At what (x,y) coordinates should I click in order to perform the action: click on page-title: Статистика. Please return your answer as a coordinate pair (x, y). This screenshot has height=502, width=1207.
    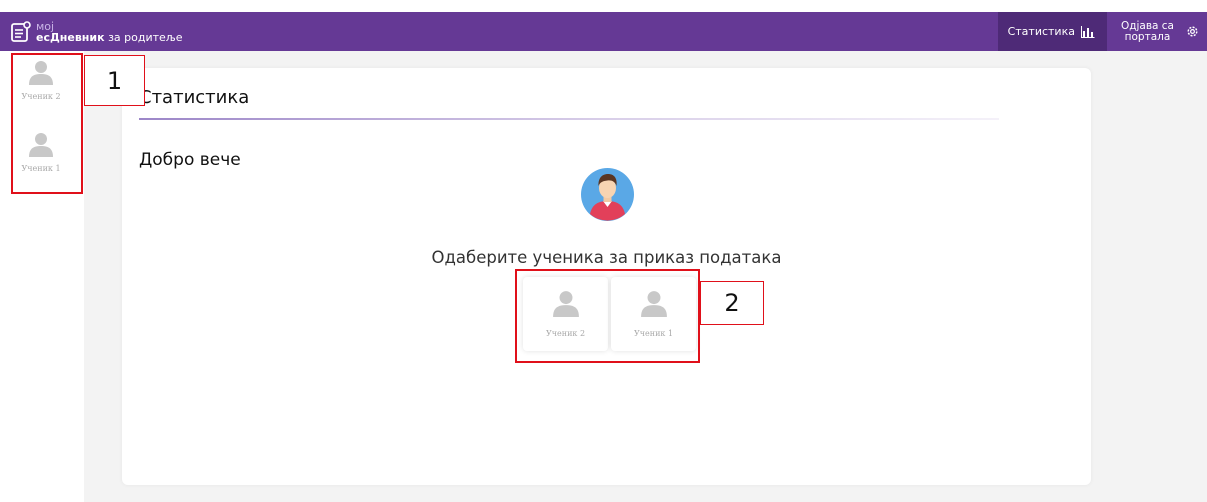
    Looking at the image, I should click on (194, 97).